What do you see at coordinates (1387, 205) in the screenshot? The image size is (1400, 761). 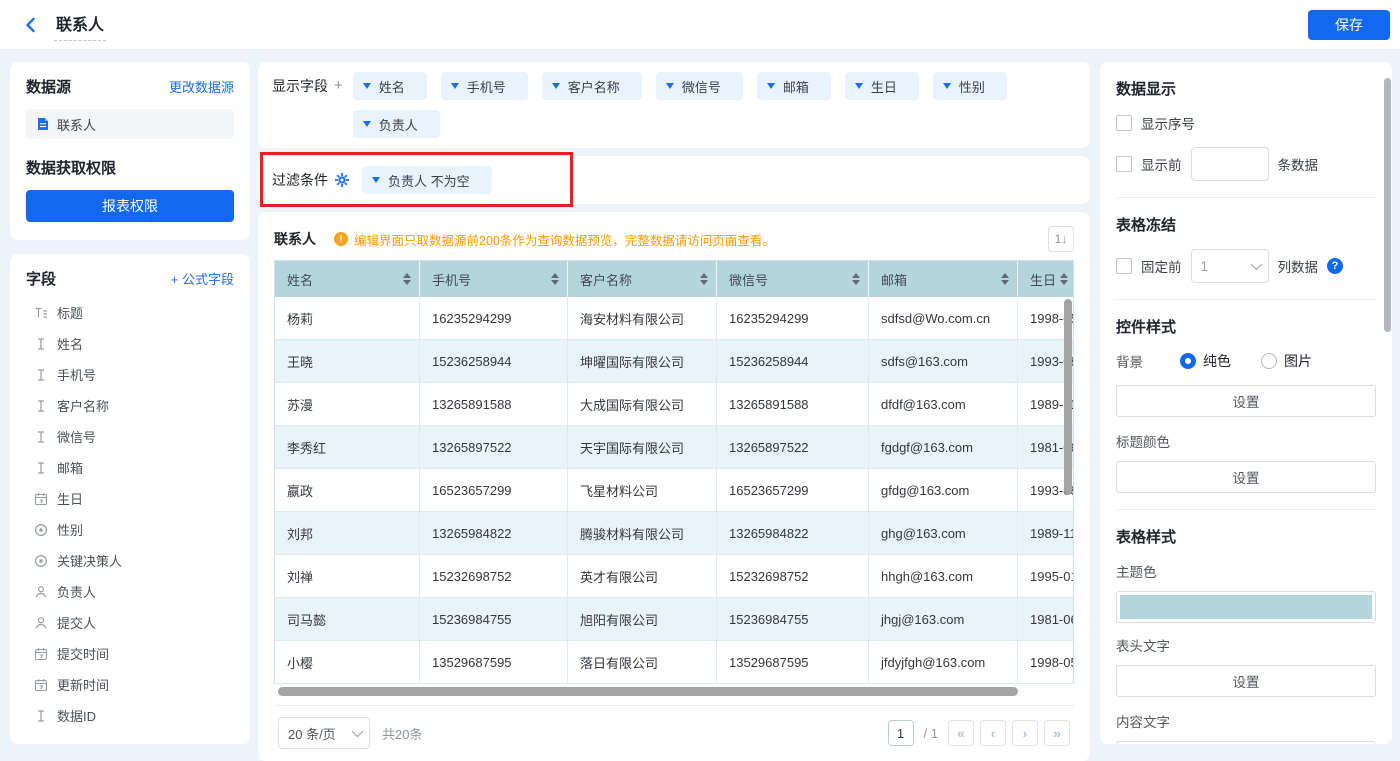 I see `panel-scrollbar` at bounding box center [1387, 205].